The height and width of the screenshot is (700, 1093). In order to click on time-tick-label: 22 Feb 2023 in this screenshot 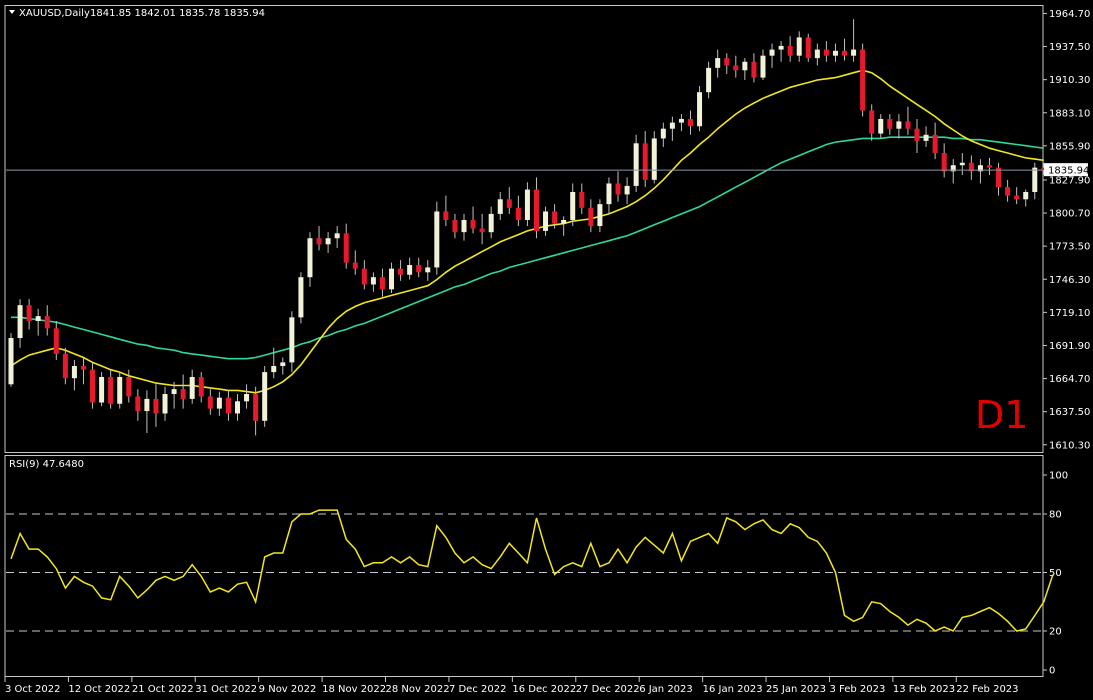, I will do `click(987, 689)`.